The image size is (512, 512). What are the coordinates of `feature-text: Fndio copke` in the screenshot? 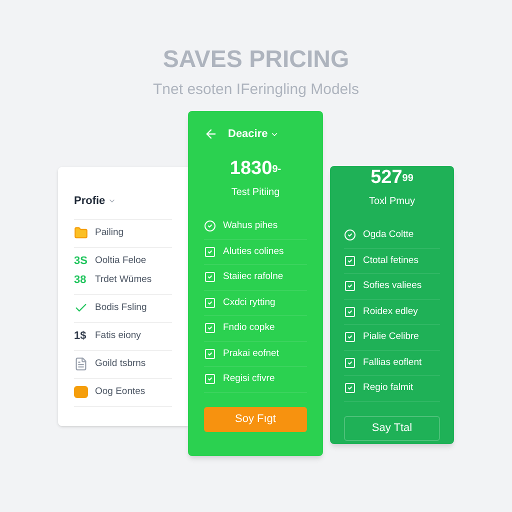 It's located at (249, 328).